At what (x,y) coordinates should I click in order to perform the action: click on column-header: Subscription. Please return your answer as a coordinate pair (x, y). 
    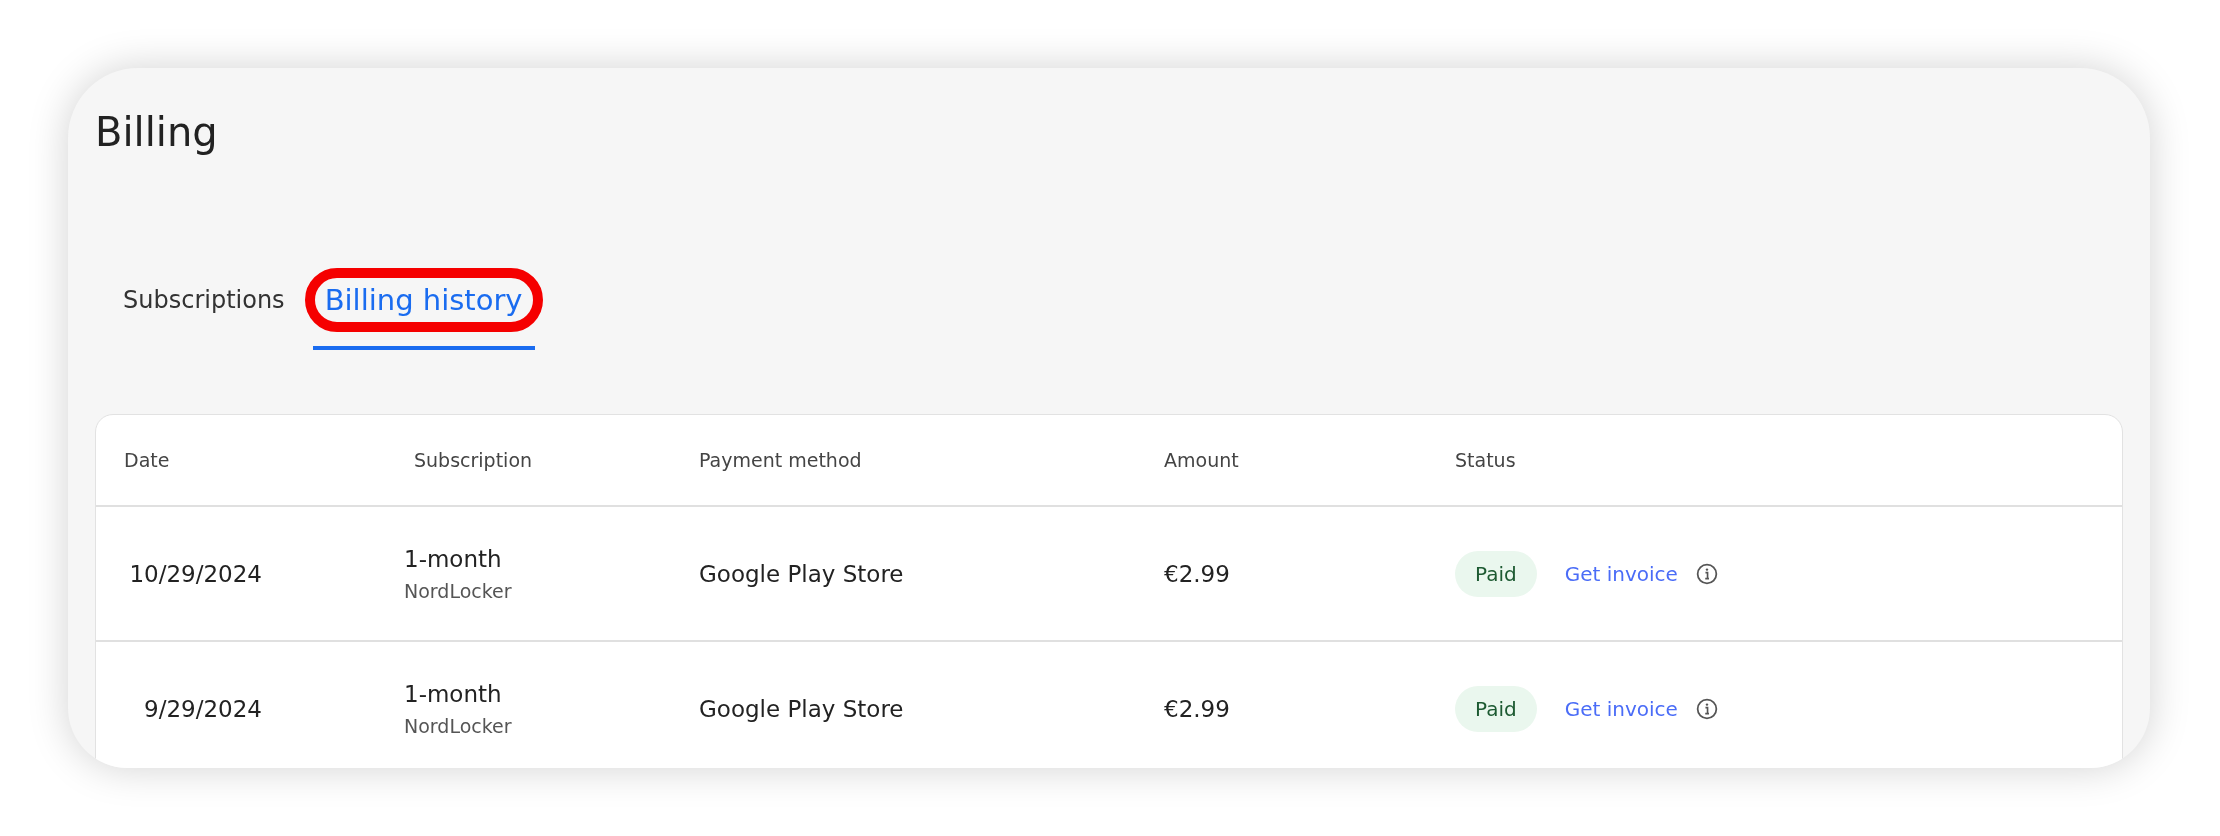
    Looking at the image, I should click on (474, 460).